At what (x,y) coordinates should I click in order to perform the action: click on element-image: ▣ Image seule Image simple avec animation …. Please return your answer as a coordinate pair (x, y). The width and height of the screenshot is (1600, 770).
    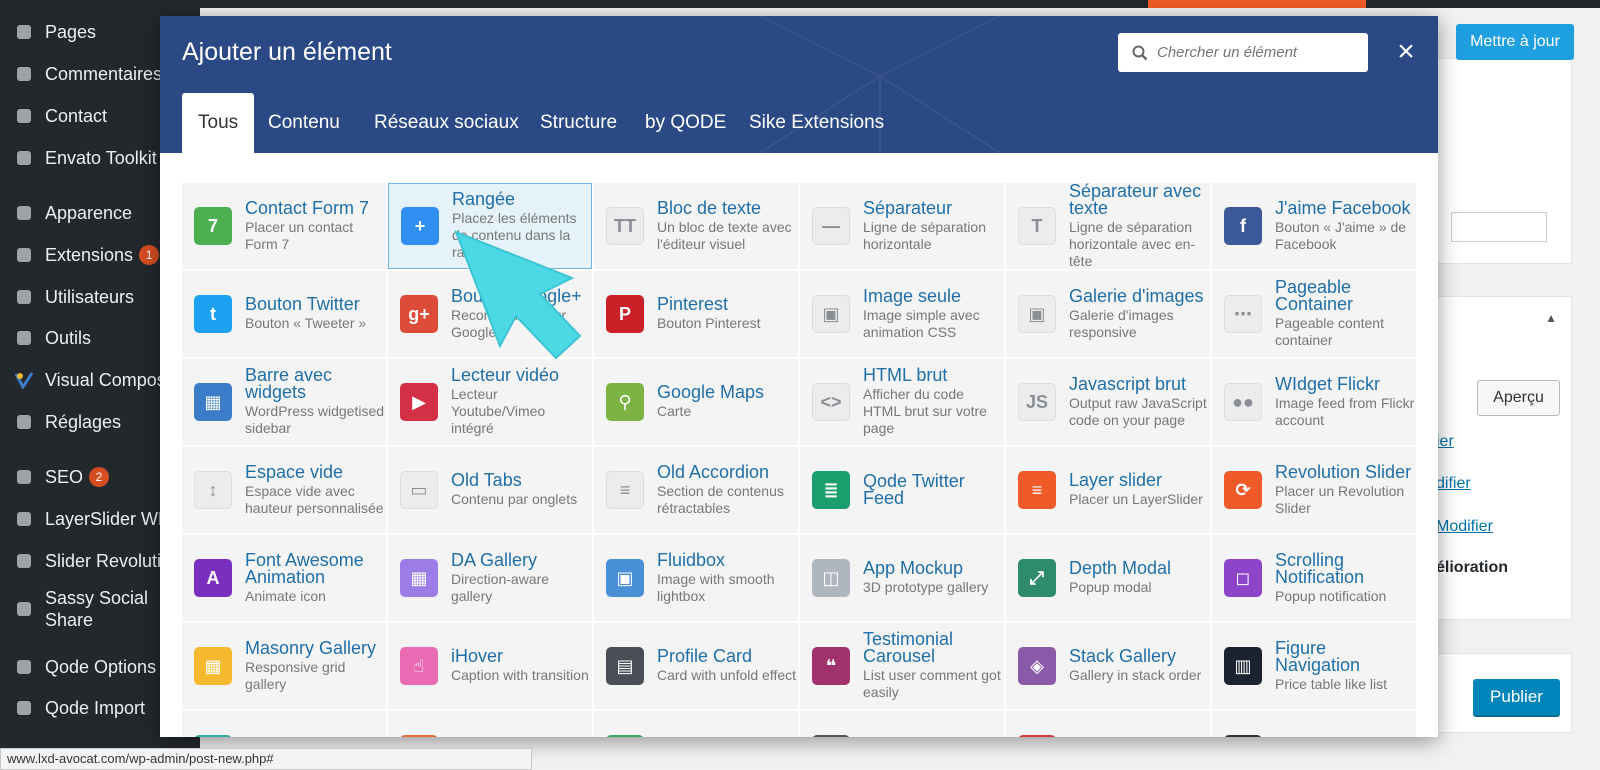
    Looking at the image, I should click on (902, 314).